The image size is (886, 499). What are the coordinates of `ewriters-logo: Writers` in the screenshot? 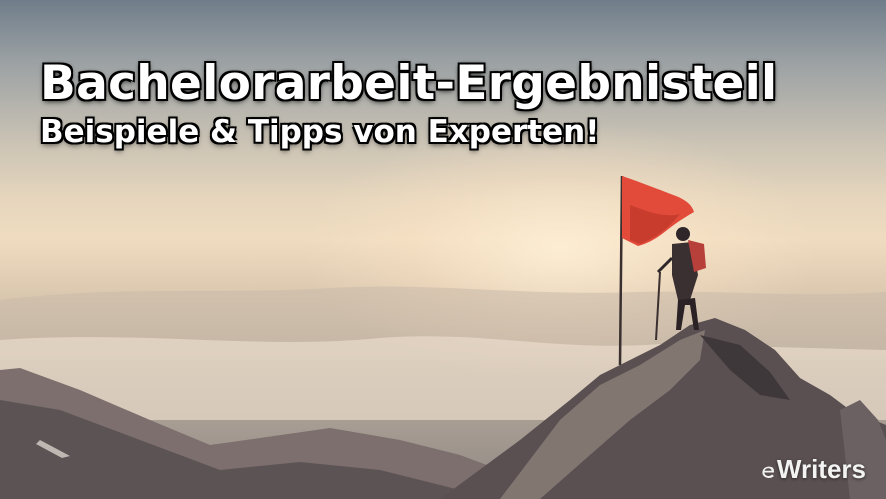 It's located at (813, 469).